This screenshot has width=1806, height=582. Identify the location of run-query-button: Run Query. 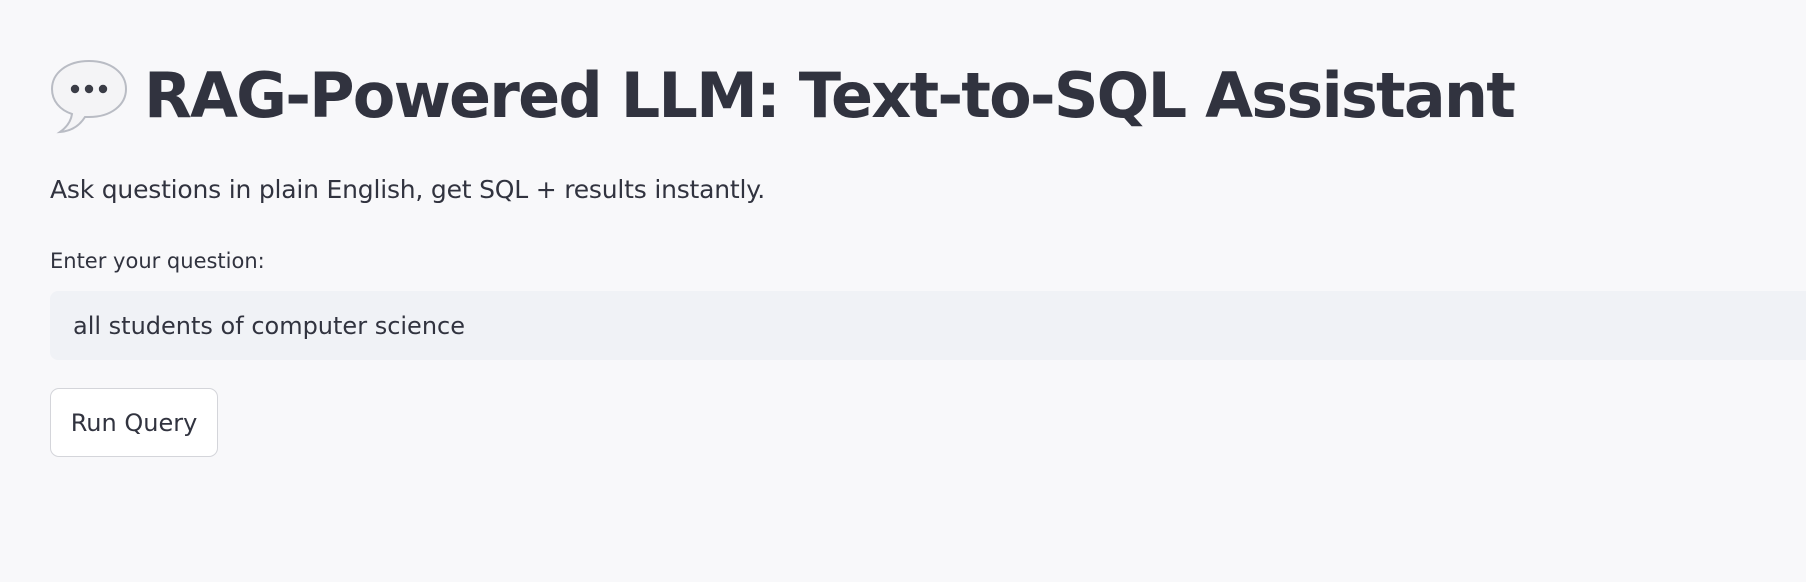
(134, 422).